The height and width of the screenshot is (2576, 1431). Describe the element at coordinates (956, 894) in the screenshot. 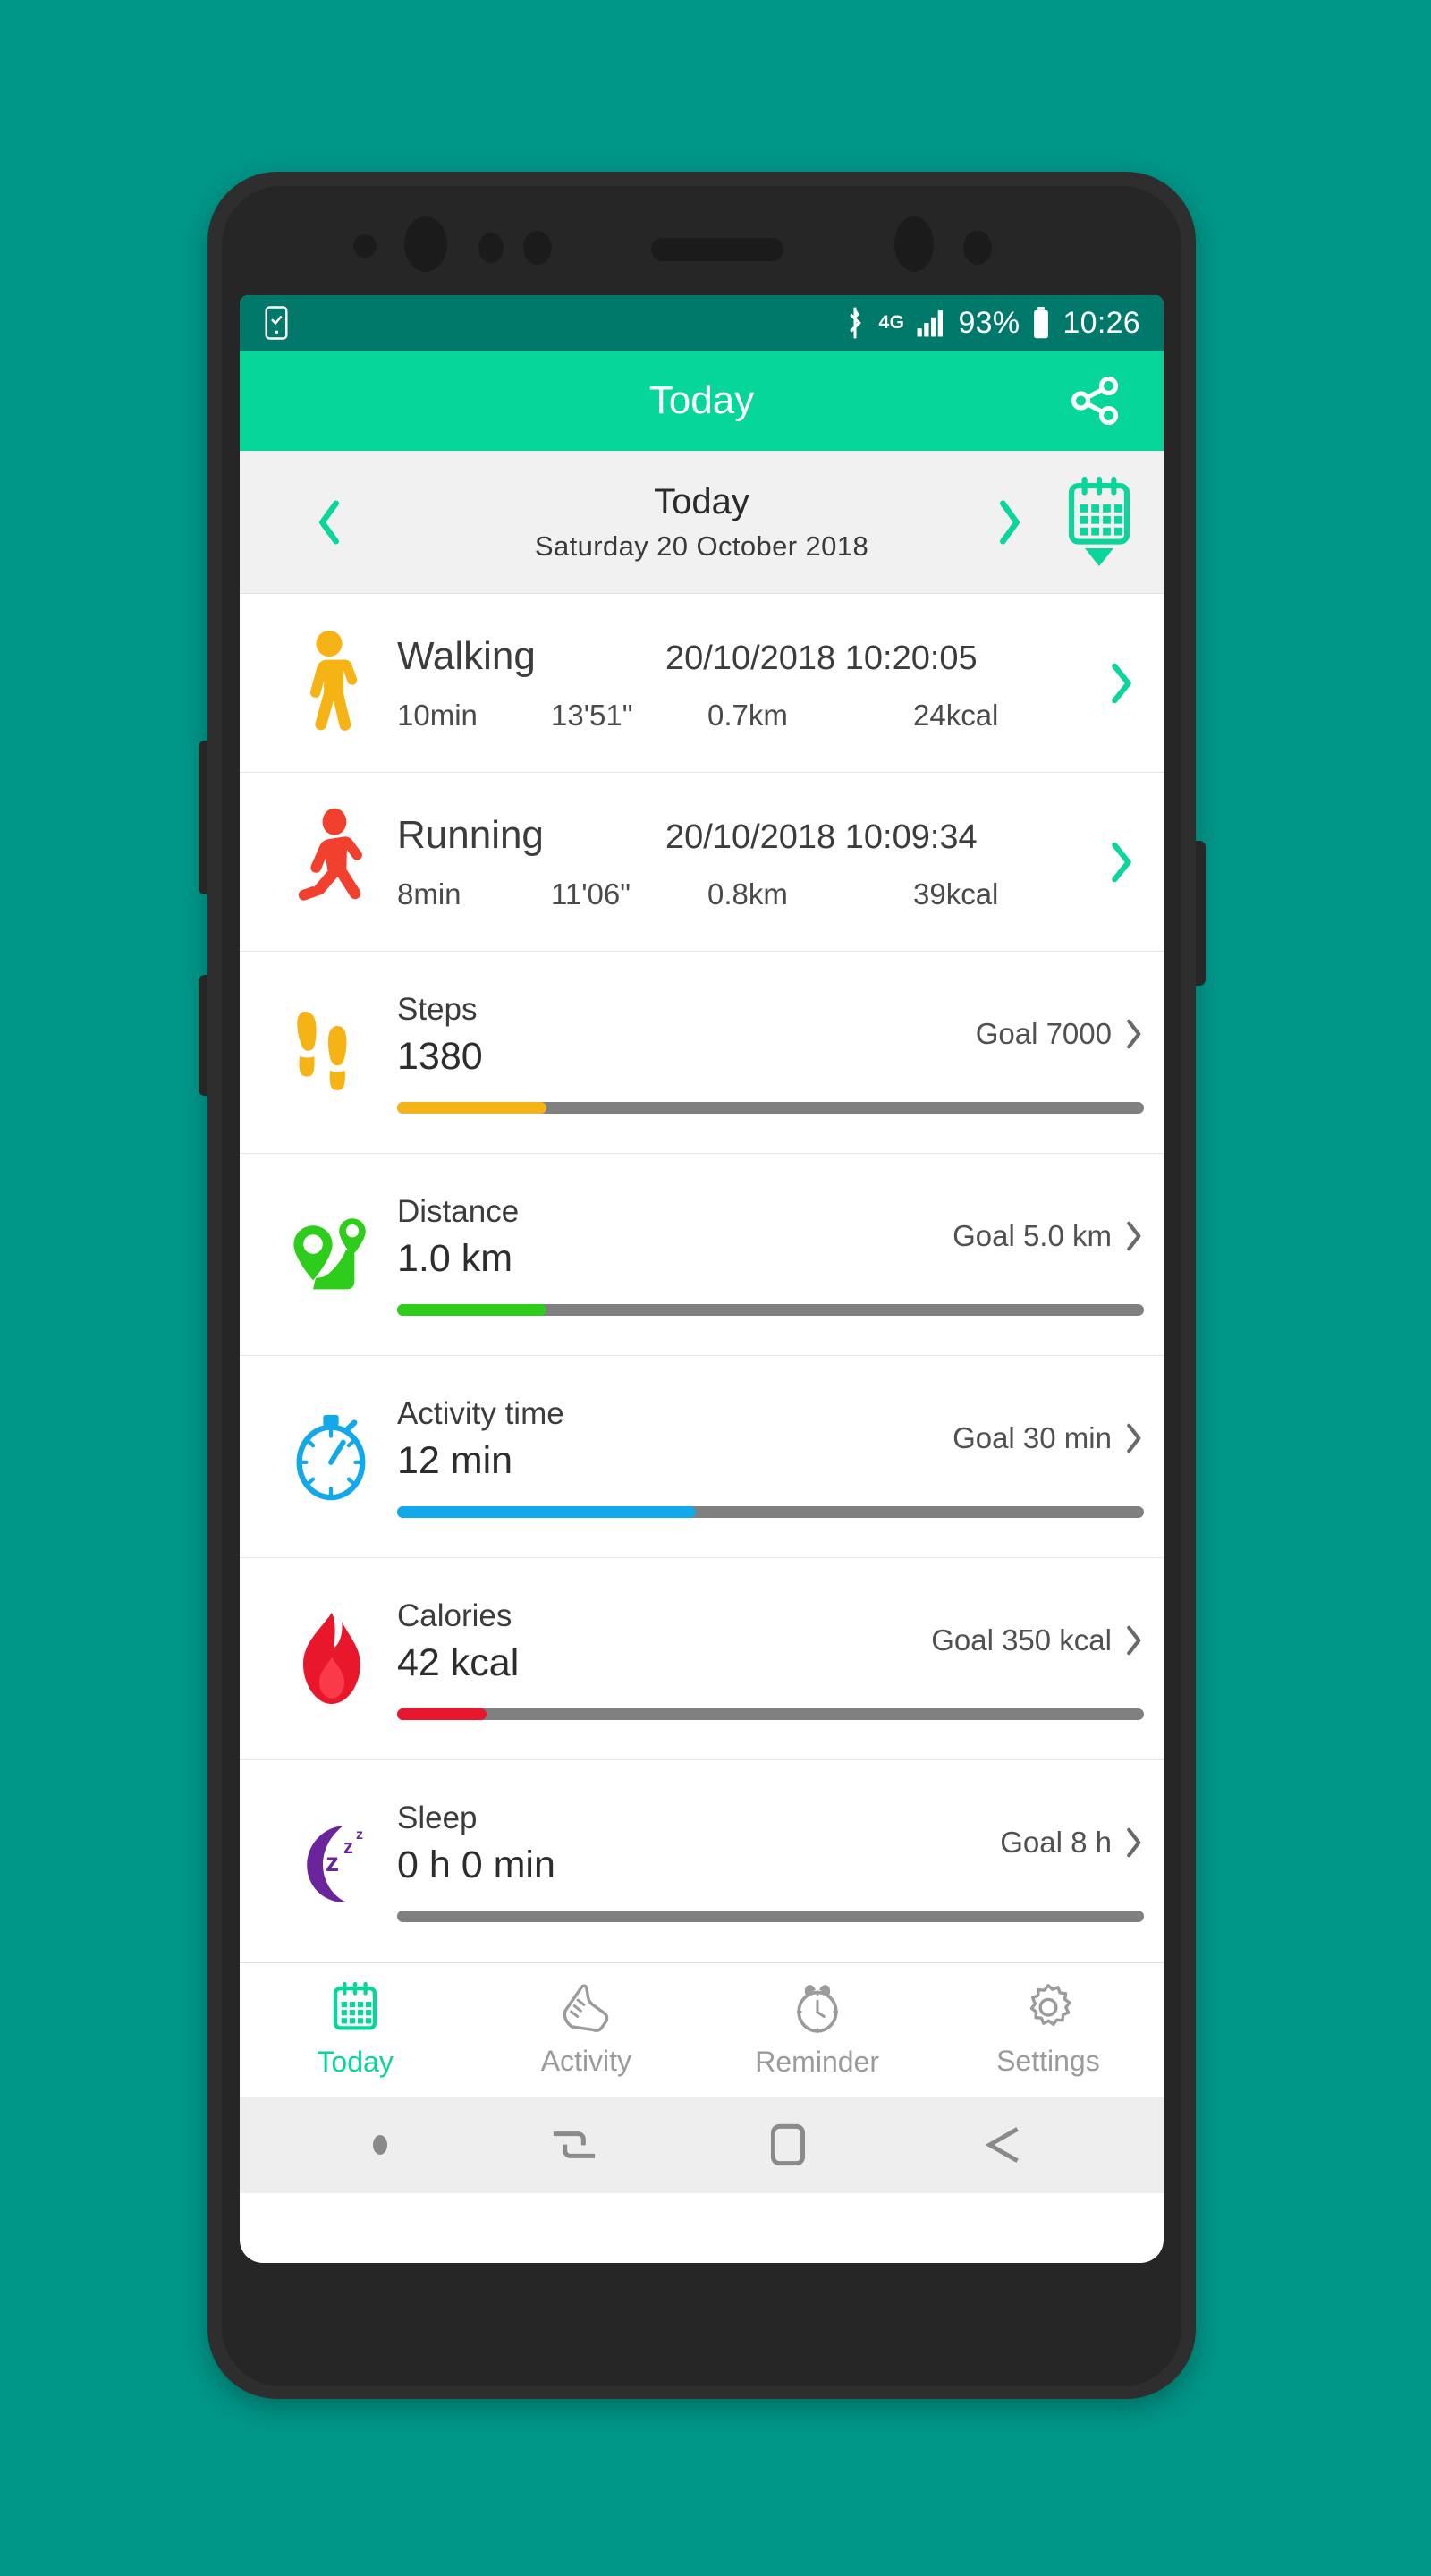

I see `activity-calories: 39kcal` at that location.